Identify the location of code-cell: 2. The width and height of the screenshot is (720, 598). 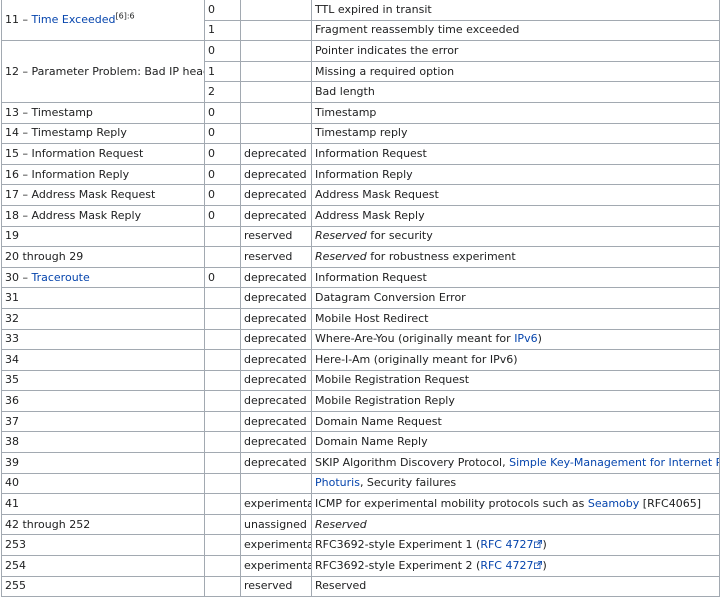
(222, 92).